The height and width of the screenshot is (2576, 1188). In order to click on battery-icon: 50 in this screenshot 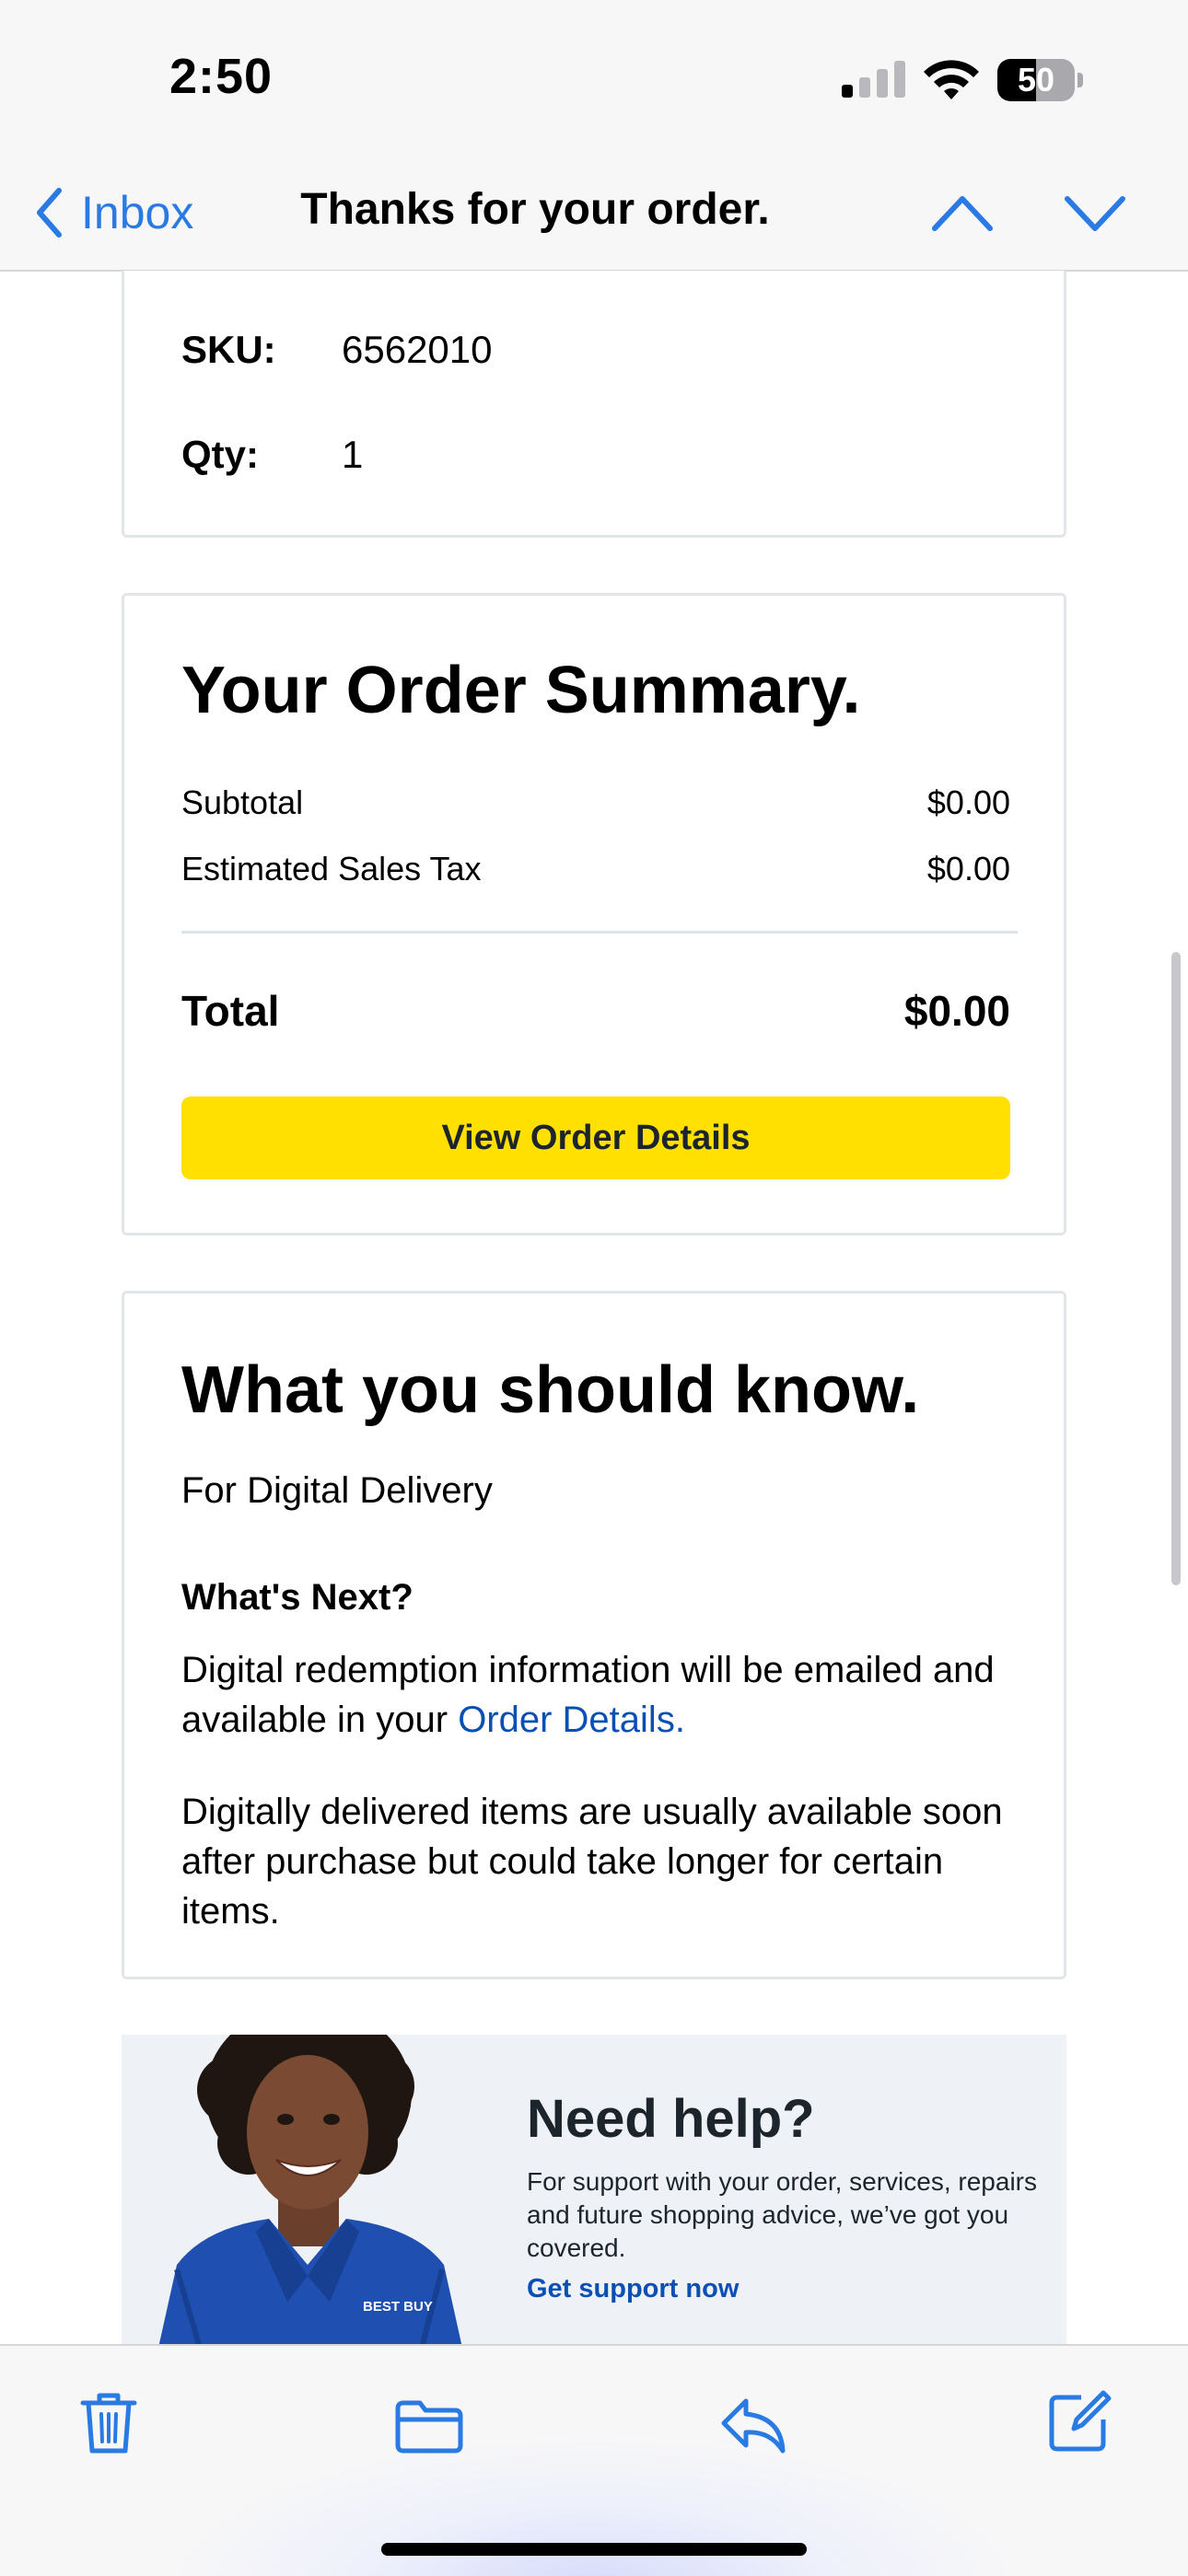, I will do `click(1040, 80)`.